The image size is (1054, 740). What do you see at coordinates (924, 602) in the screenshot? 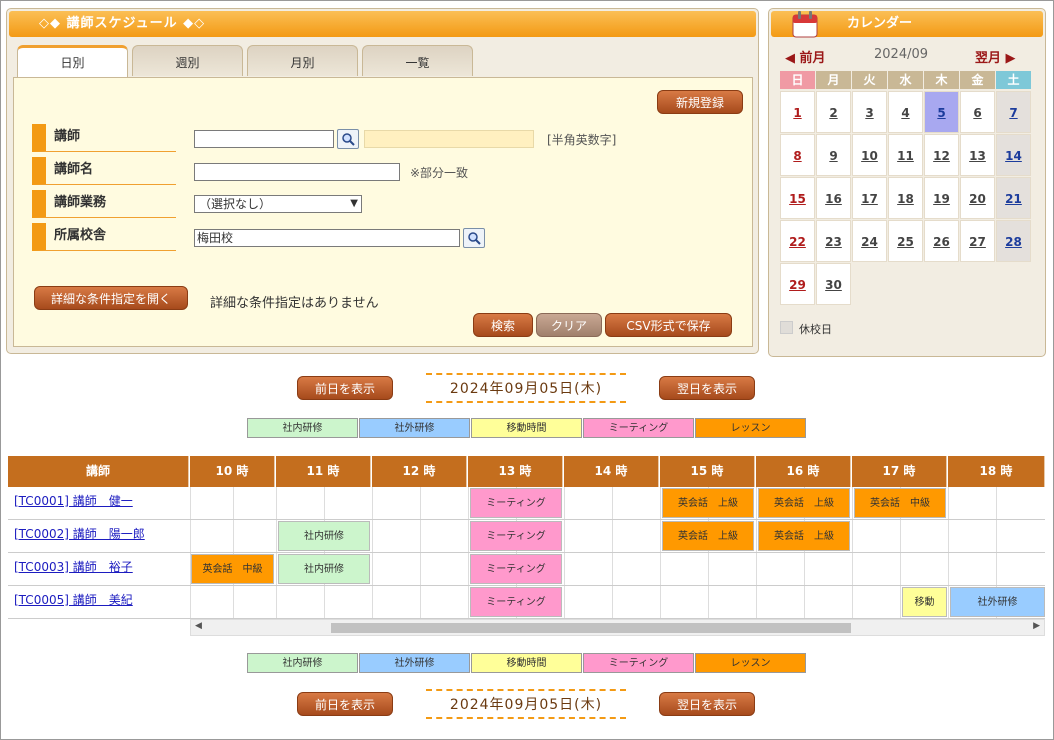
I see `schedule-event: 移動` at bounding box center [924, 602].